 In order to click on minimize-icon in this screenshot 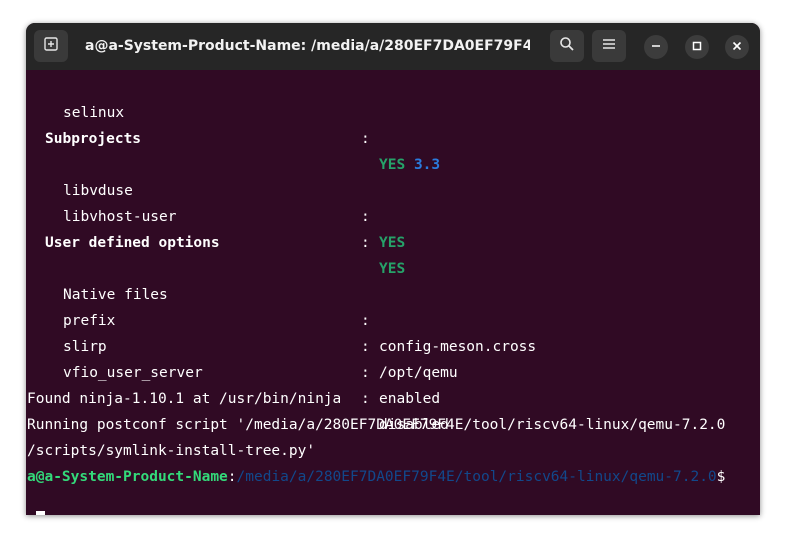, I will do `click(656, 47)`.